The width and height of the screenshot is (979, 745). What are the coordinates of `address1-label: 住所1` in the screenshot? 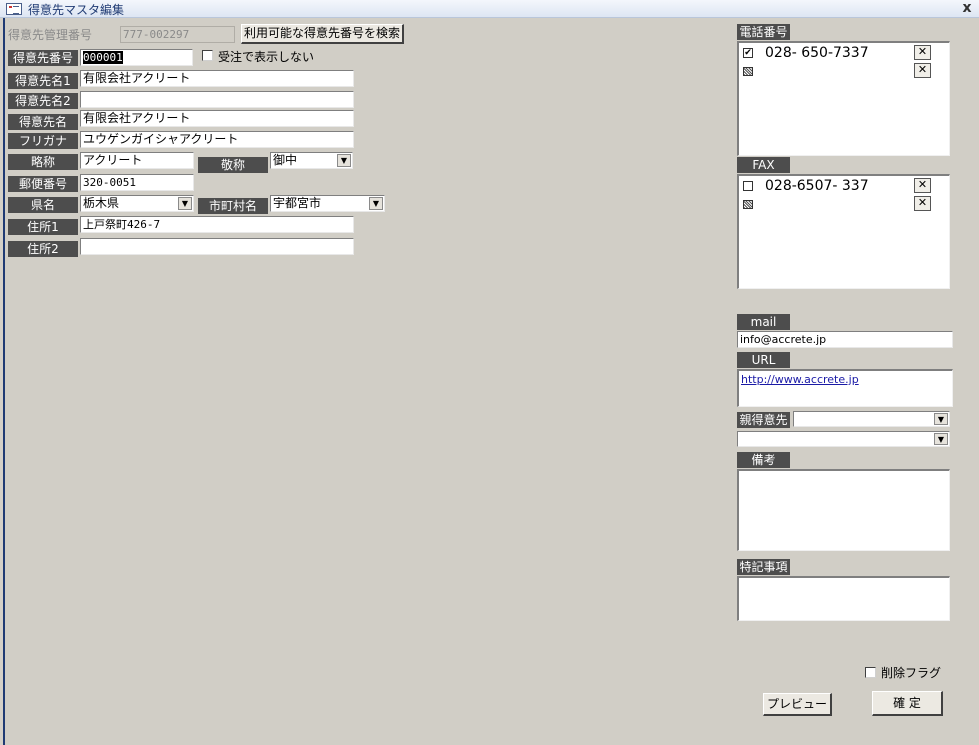 It's located at (43, 227).